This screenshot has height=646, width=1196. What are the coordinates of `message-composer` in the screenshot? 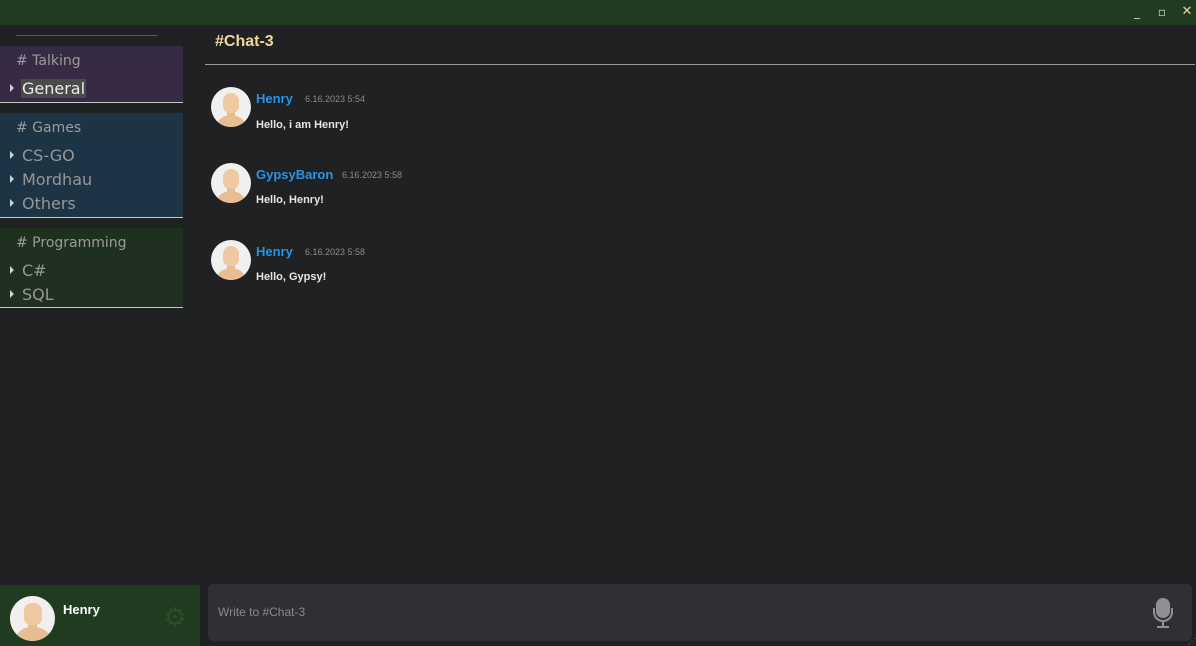 It's located at (700, 612).